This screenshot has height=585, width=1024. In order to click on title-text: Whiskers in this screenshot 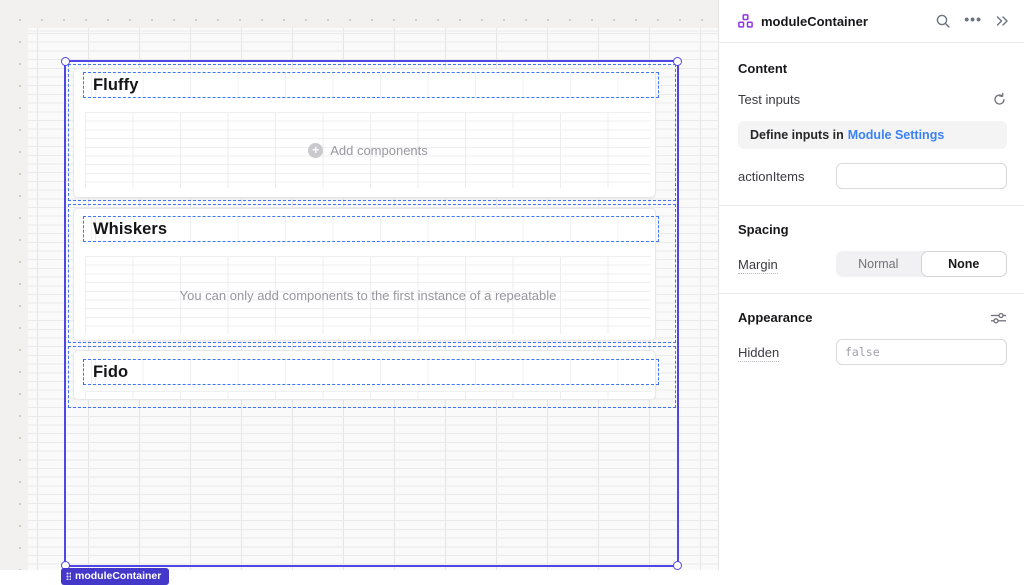, I will do `click(130, 228)`.